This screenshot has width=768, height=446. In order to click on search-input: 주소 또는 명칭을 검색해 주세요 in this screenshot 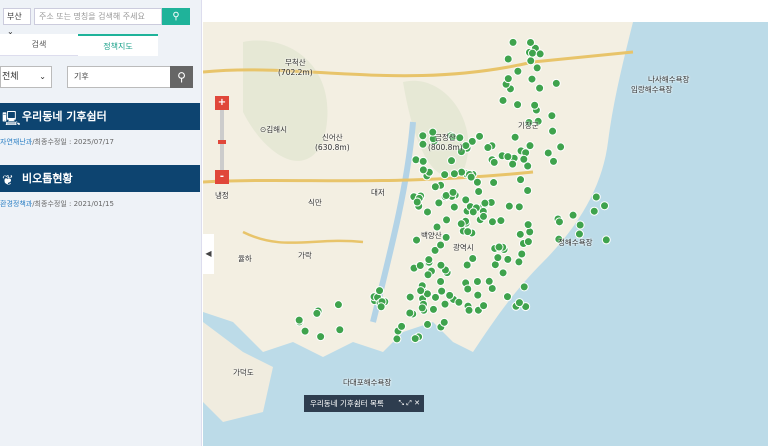, I will do `click(98, 16)`.